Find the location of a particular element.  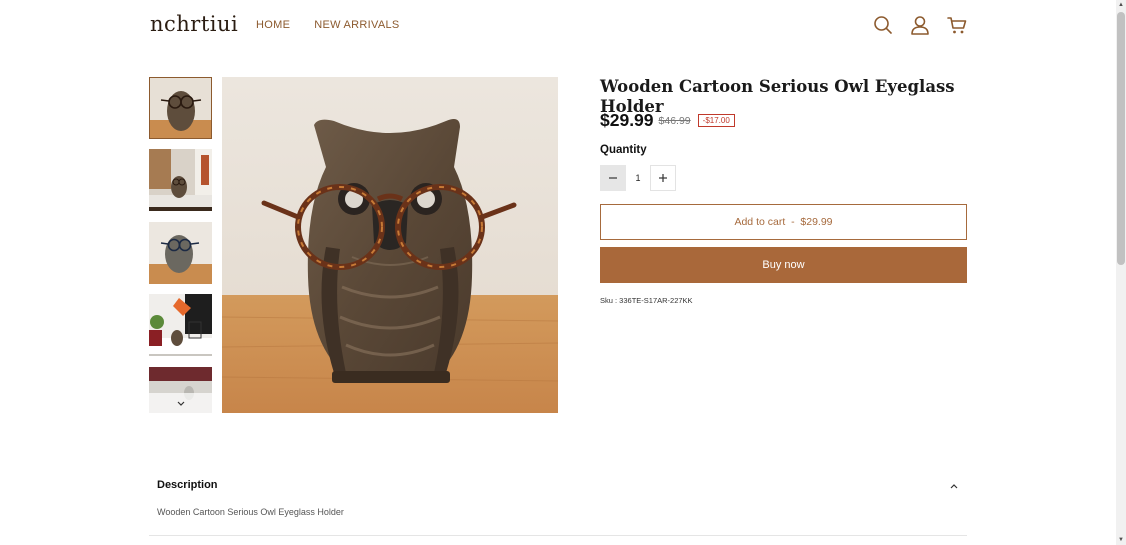

thumbnail-scroll-down is located at coordinates (180, 403).